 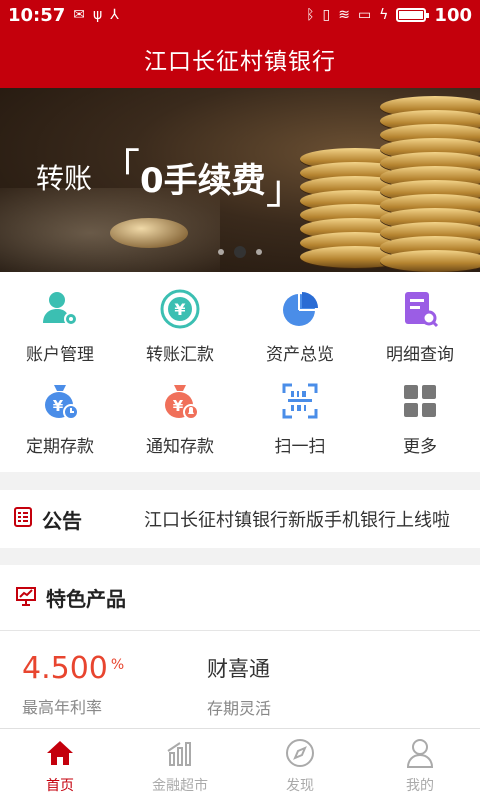 What do you see at coordinates (62, 520) in the screenshot?
I see `announcement-title: 公告` at bounding box center [62, 520].